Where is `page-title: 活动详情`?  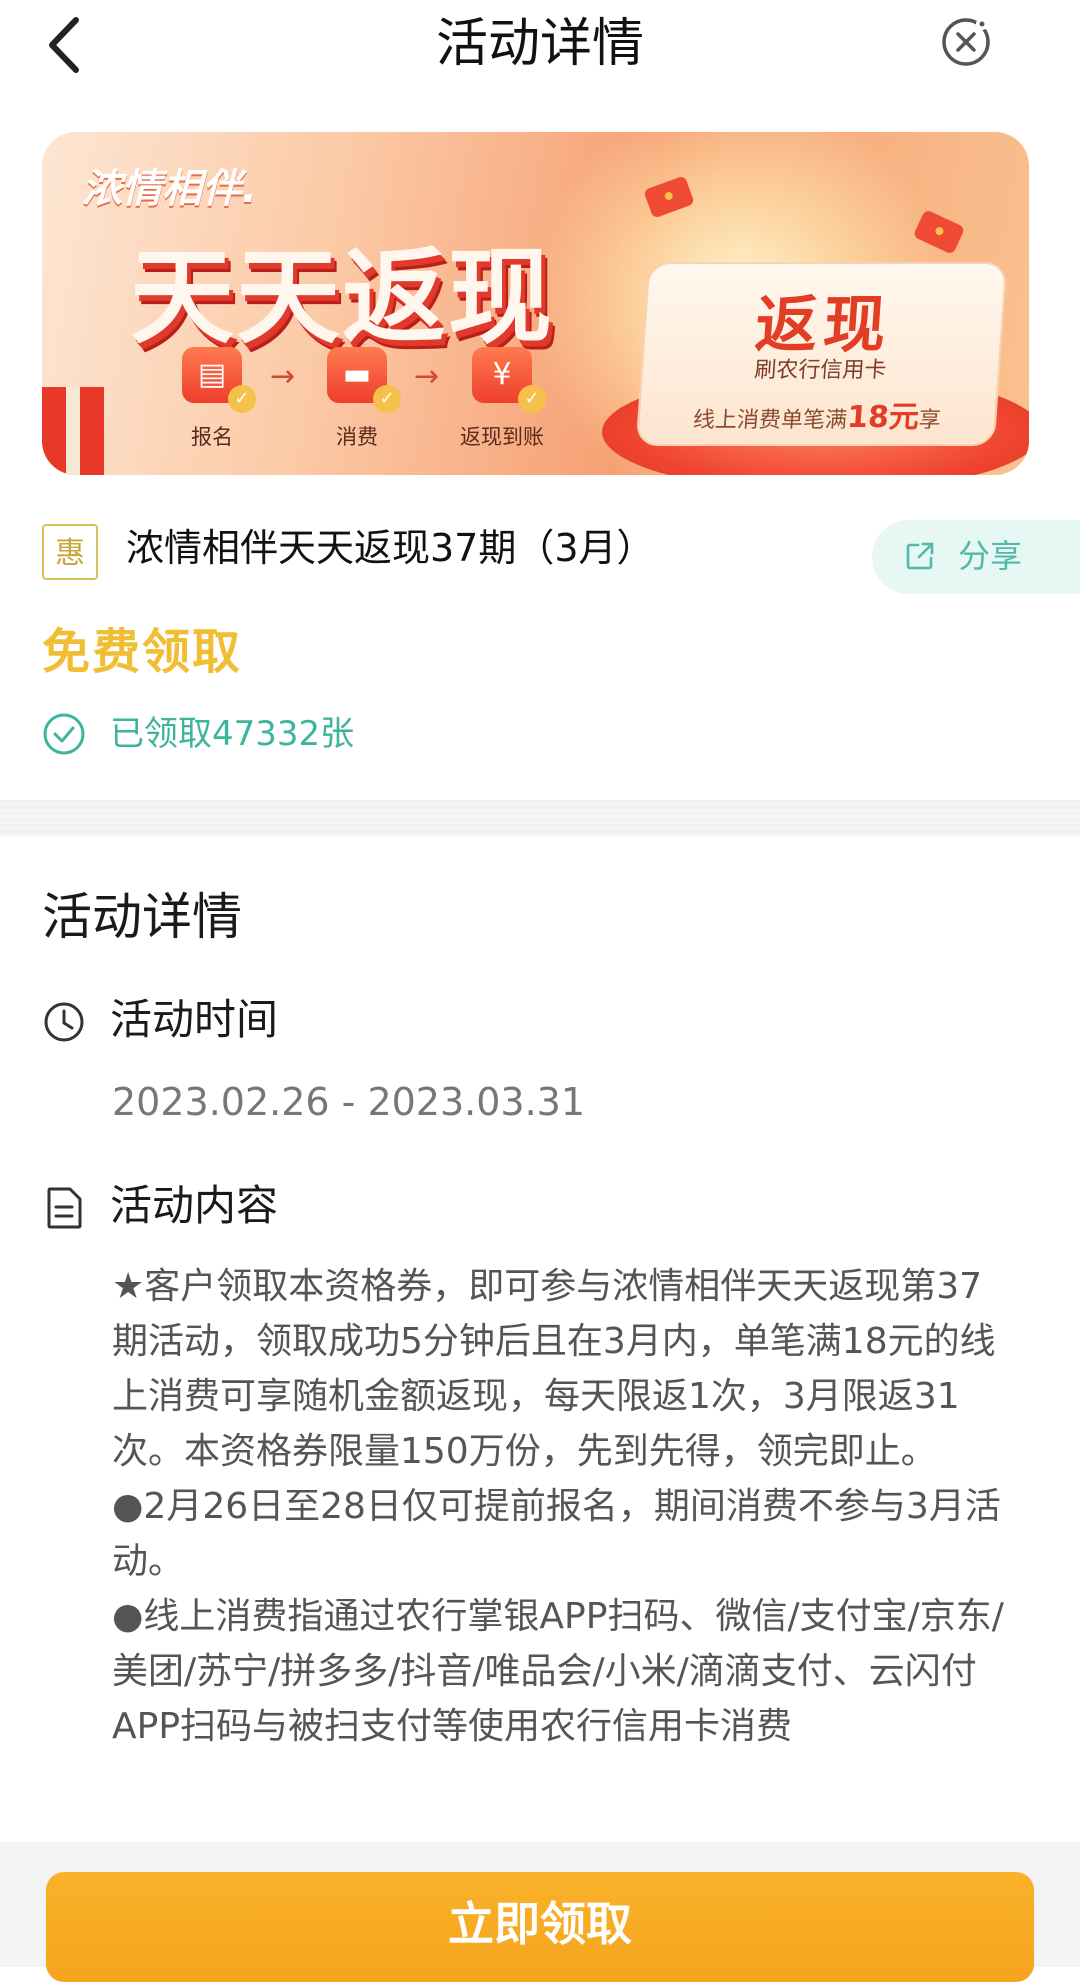
page-title: 活动详情 is located at coordinates (539, 44).